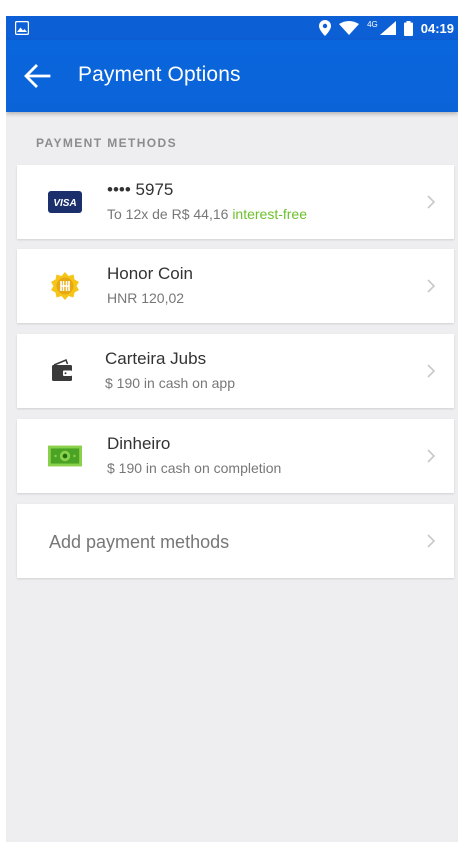 The height and width of the screenshot is (842, 459). Describe the element at coordinates (170, 383) in the screenshot. I see `payment-method-subtitle: $ 190 in cash on app` at that location.